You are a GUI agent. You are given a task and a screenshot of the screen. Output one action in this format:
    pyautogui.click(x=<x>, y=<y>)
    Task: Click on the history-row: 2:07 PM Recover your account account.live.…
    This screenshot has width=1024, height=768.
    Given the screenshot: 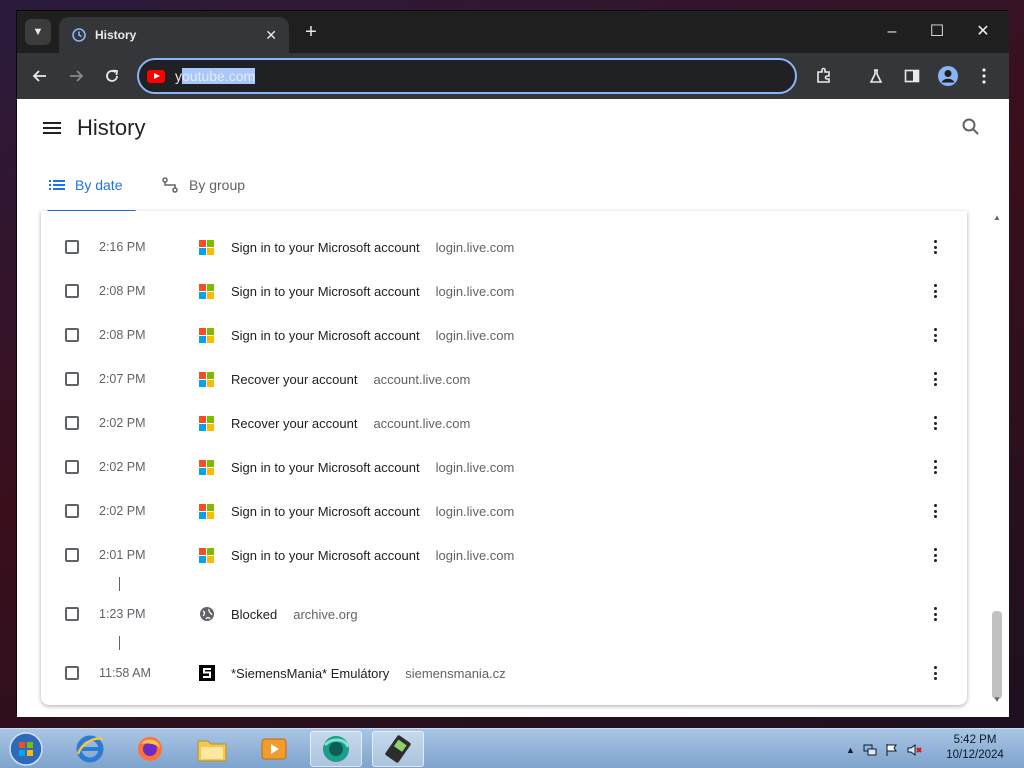 What is the action you would take?
    pyautogui.click(x=504, y=379)
    